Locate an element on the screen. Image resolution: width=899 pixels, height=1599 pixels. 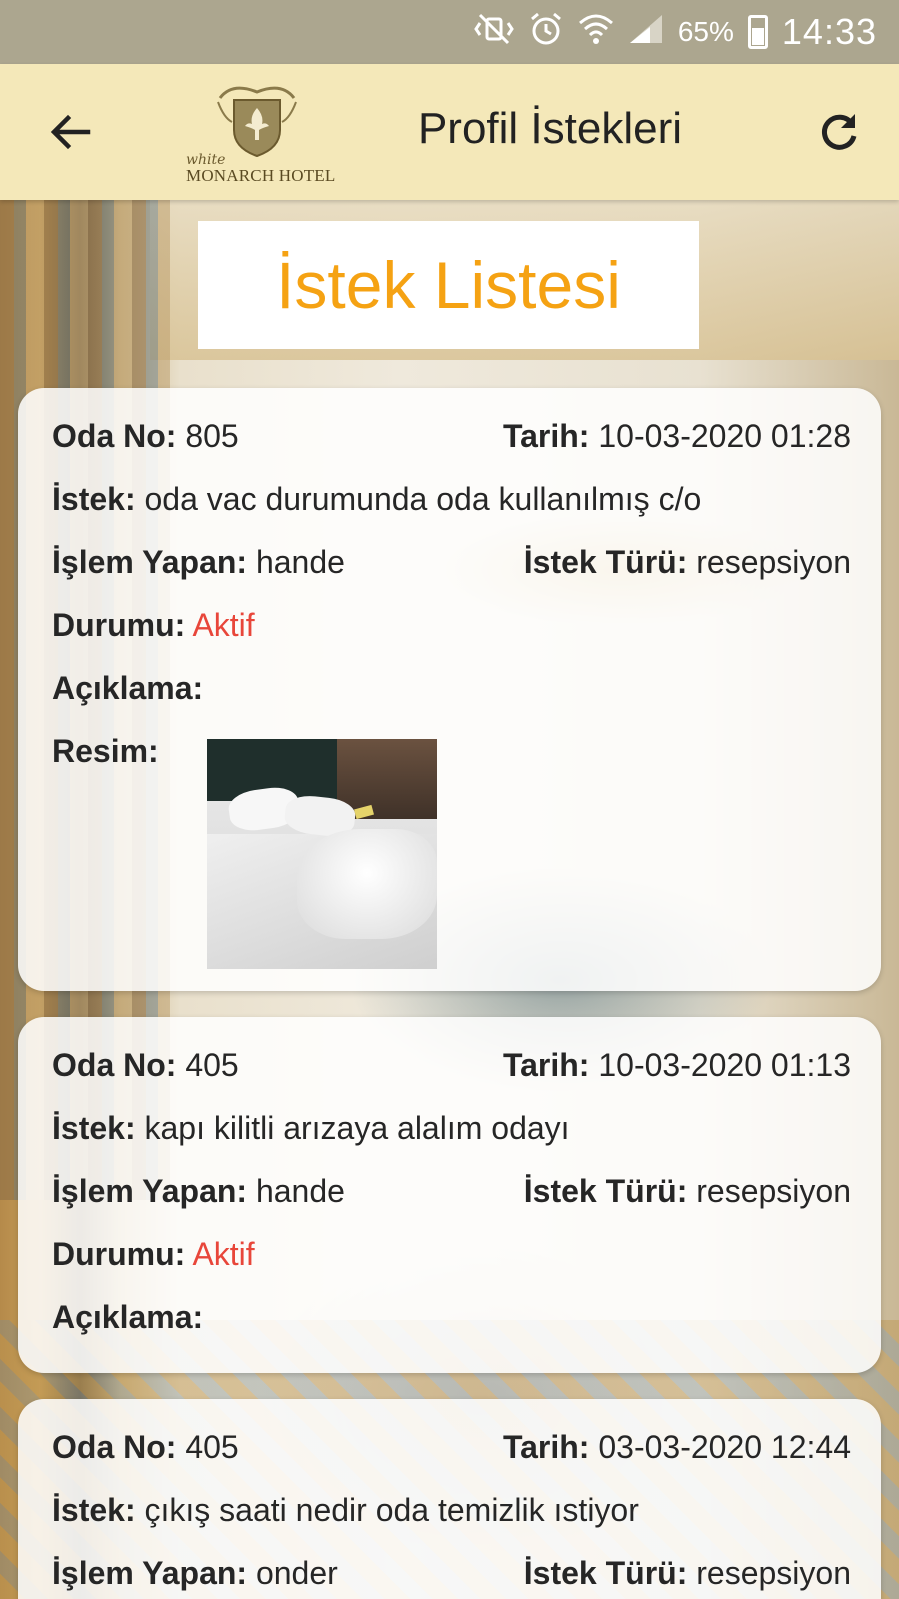
page-title: Profil İstekleri is located at coordinates (550, 128).